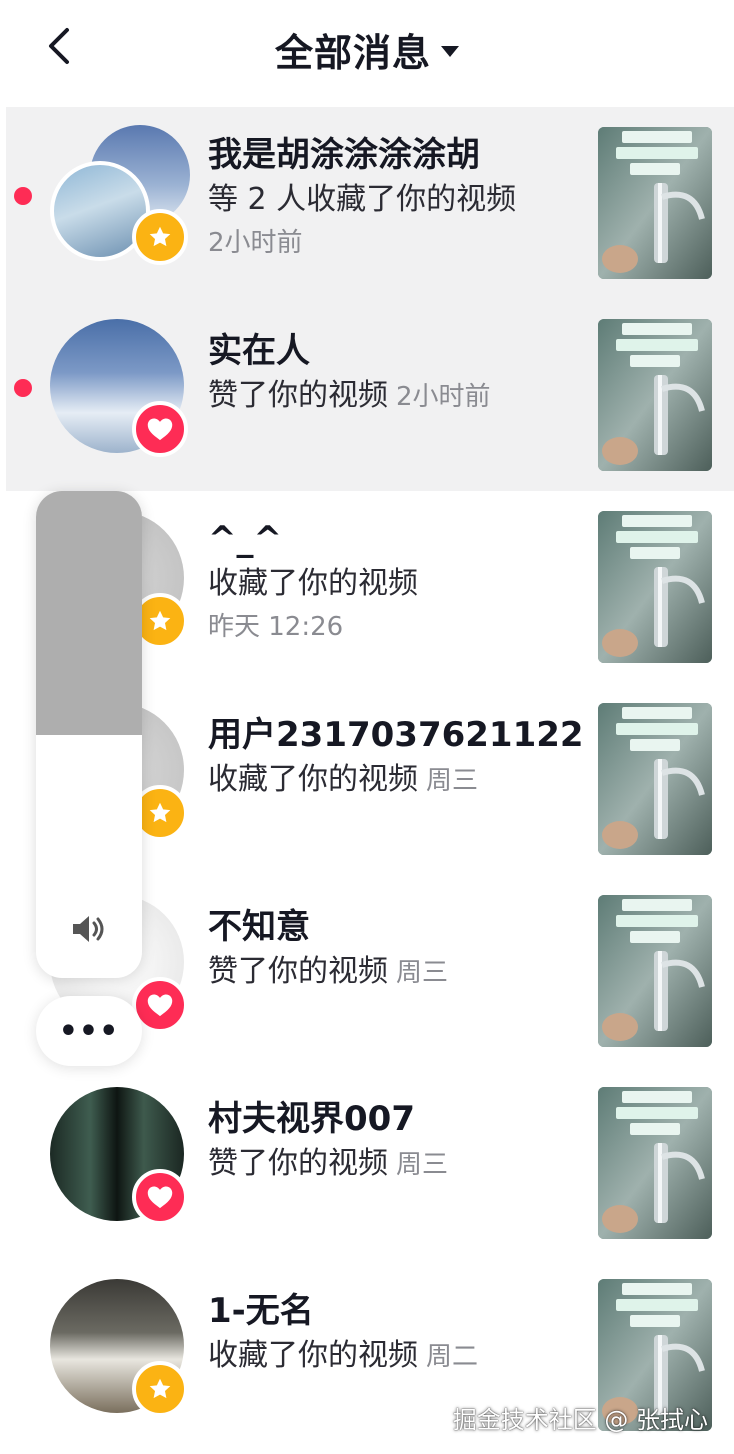 This screenshot has width=734, height=1454. What do you see at coordinates (398, 735) in the screenshot?
I see `user-name: 用户2317037621122` at bounding box center [398, 735].